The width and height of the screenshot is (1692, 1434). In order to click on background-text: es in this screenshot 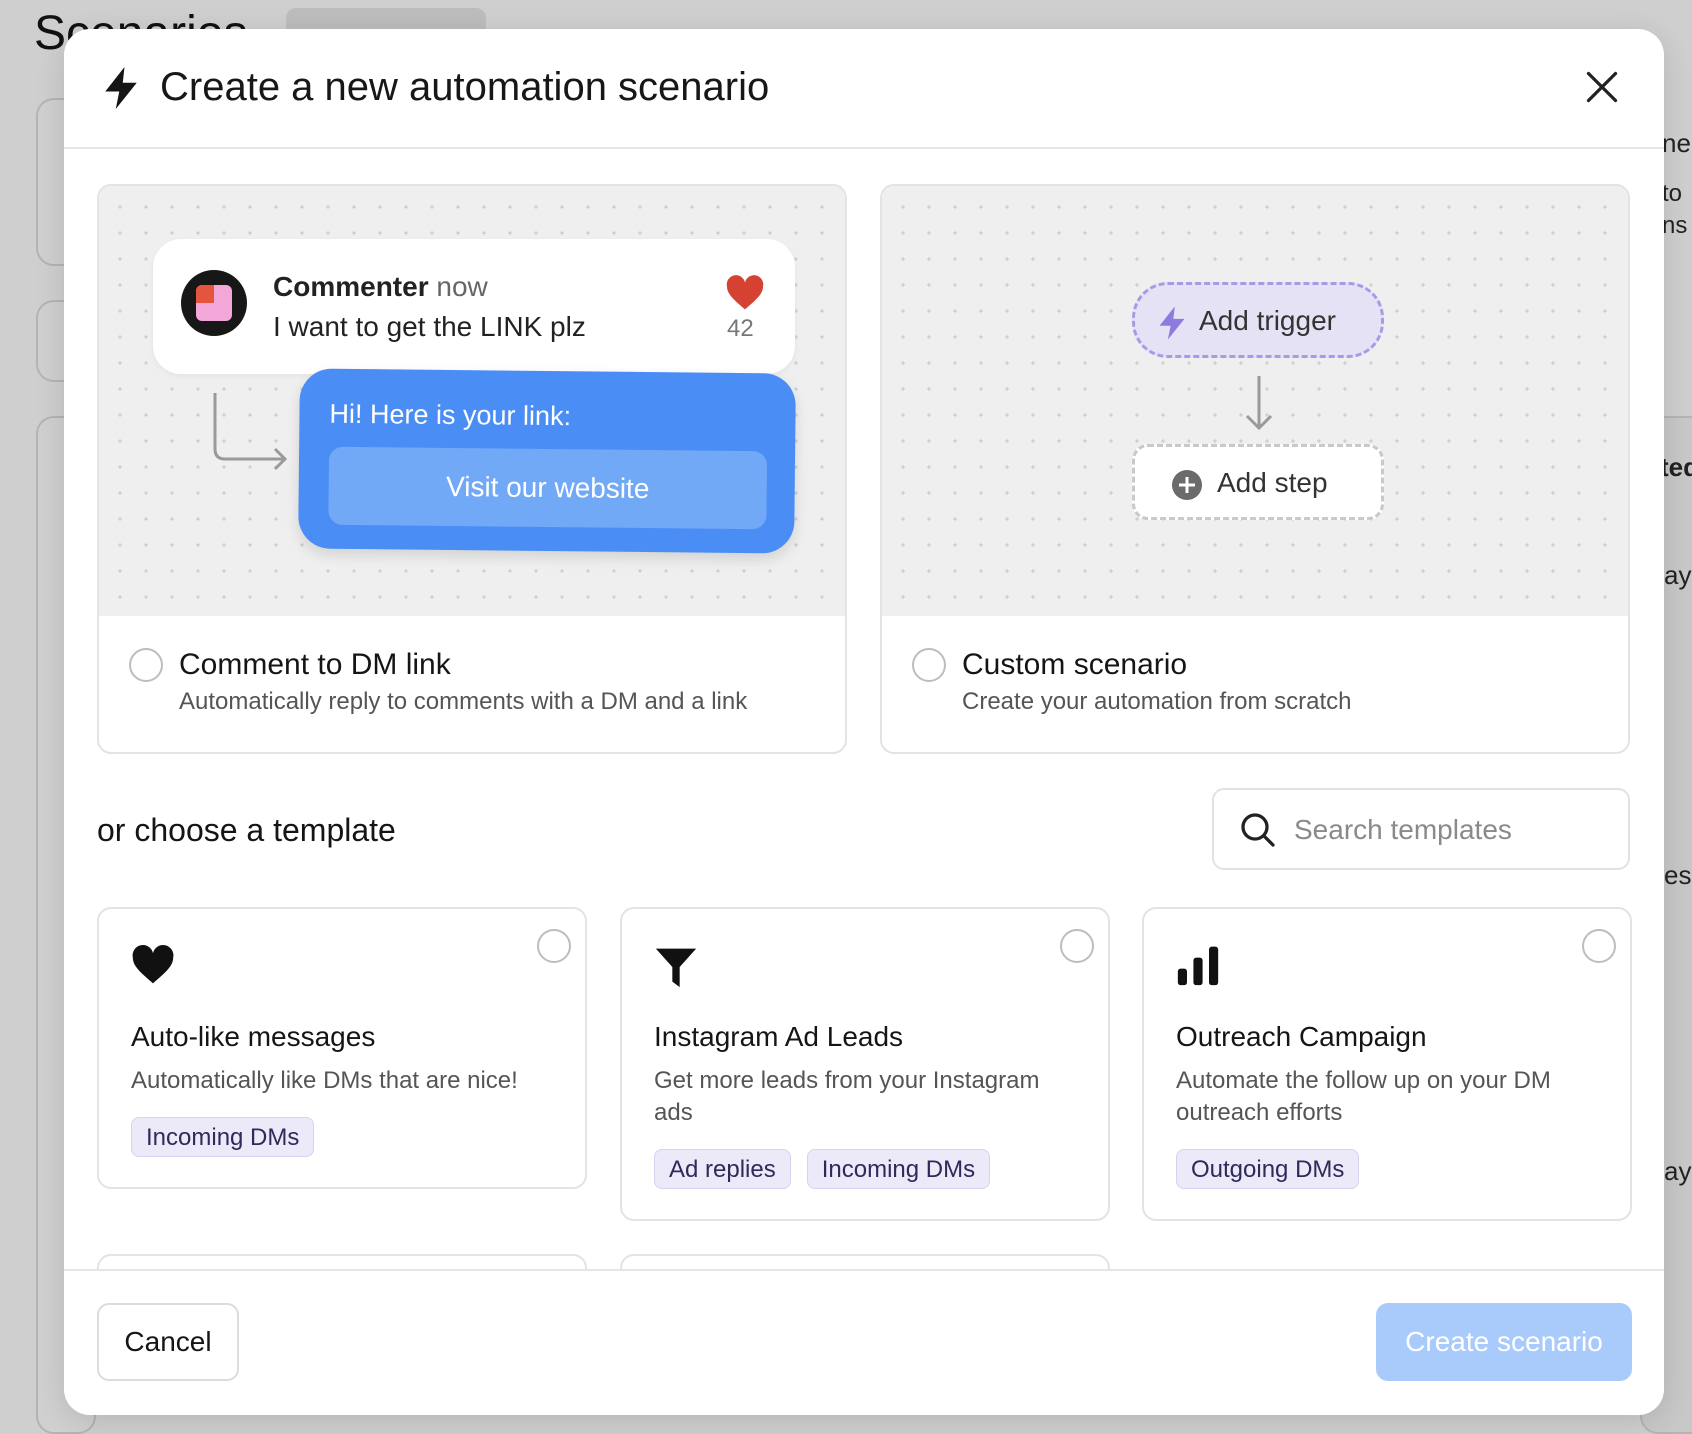, I will do `click(1678, 875)`.